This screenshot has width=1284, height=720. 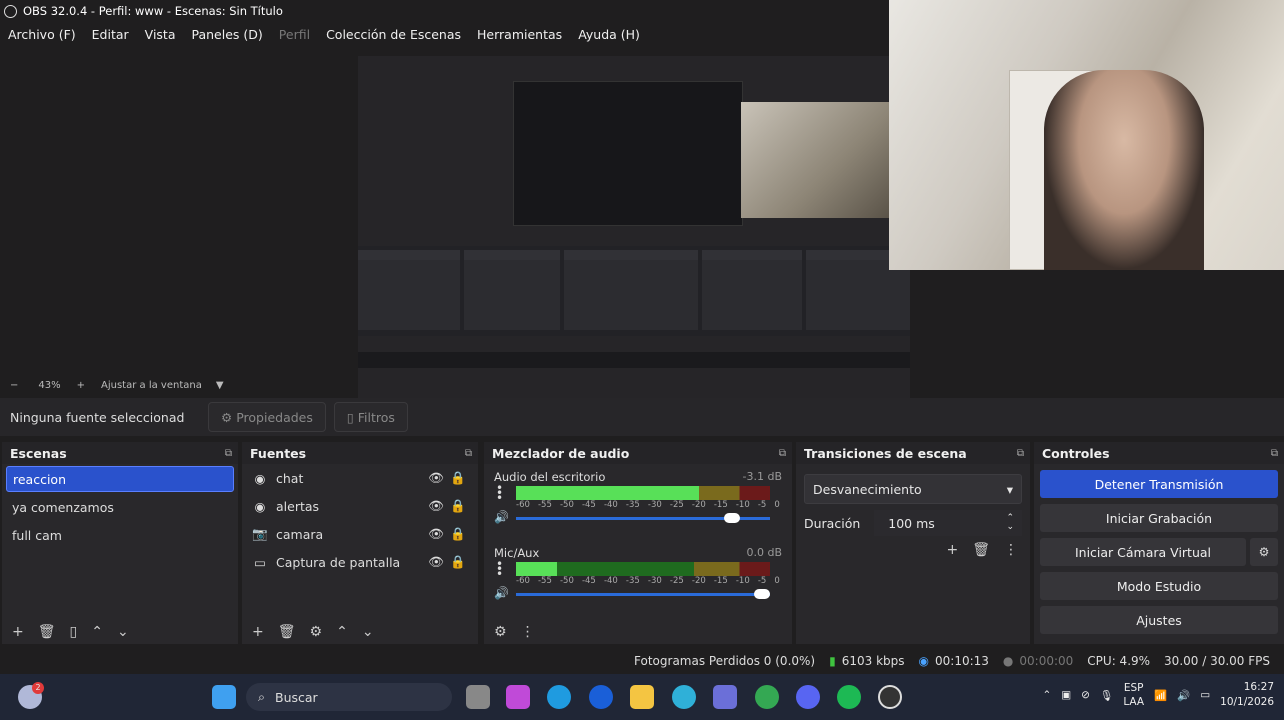 I want to click on filters-button: ▯ Filtros, so click(x=370, y=417).